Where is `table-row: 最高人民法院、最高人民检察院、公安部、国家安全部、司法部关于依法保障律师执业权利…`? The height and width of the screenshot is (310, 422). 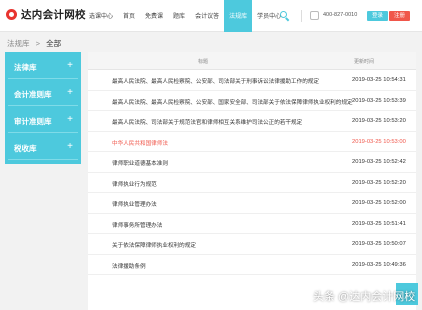 table-row: 最高人民法院、最高人民检察院、公安部、国家安全部、司法部关于依法保障律师执业权利… is located at coordinates (252, 101).